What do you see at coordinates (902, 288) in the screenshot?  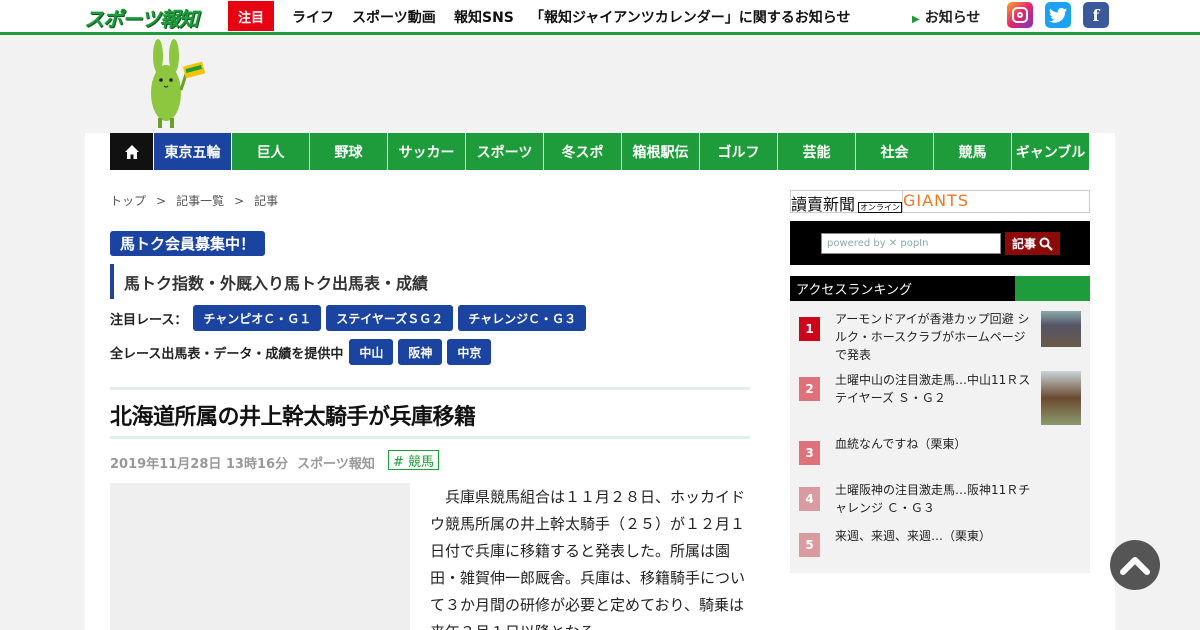 I see `access-ranking-title: アクセスランキング` at bounding box center [902, 288].